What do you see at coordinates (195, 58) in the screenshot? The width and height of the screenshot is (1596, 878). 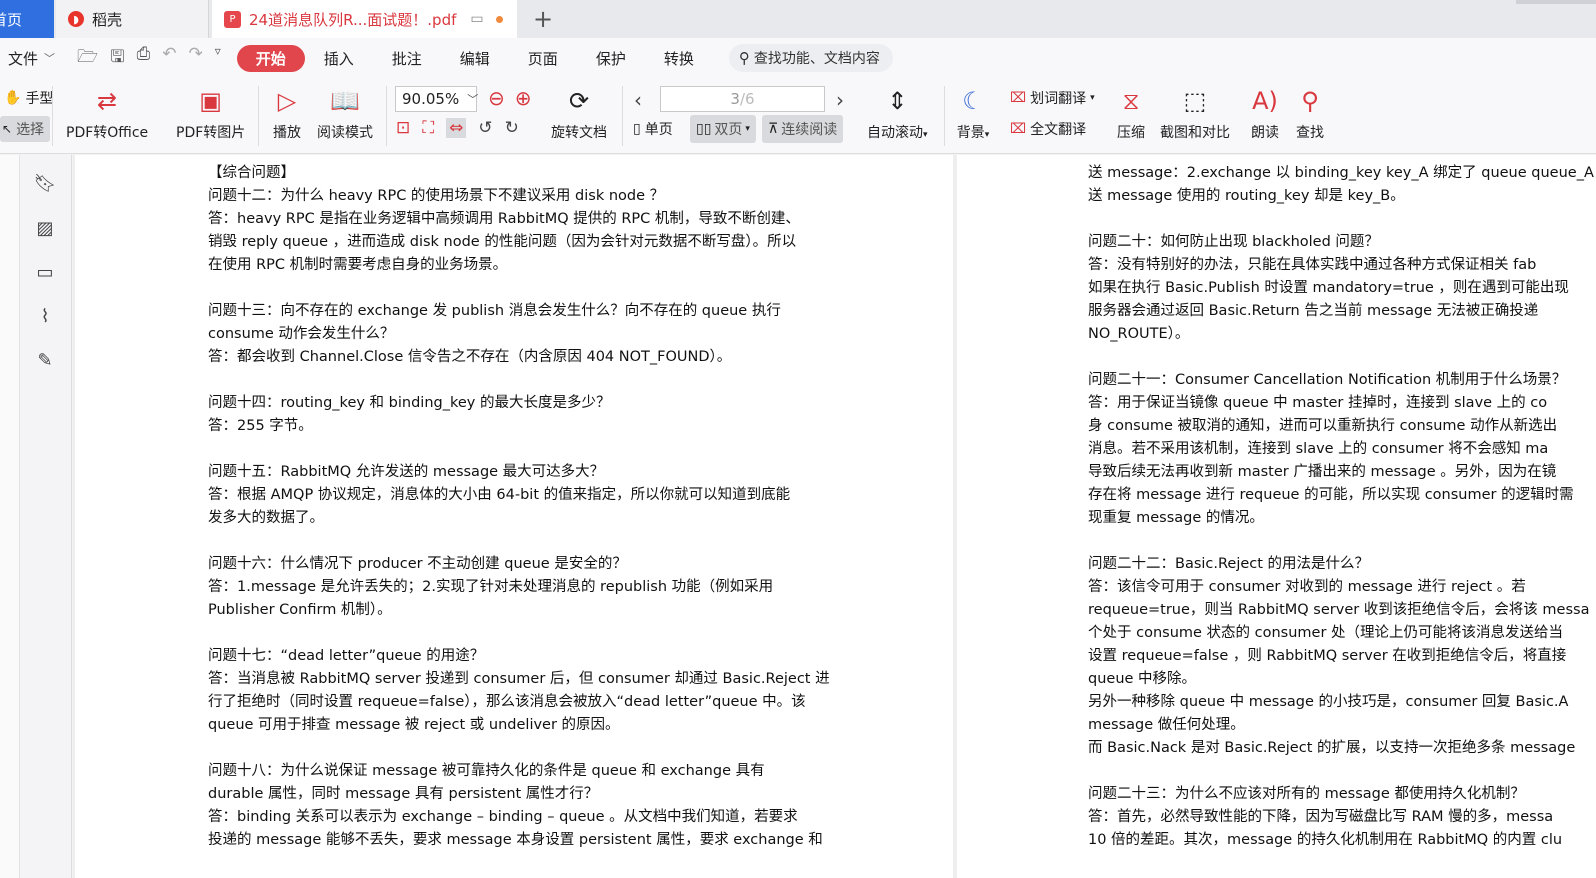 I see `redo-icon: ↷` at bounding box center [195, 58].